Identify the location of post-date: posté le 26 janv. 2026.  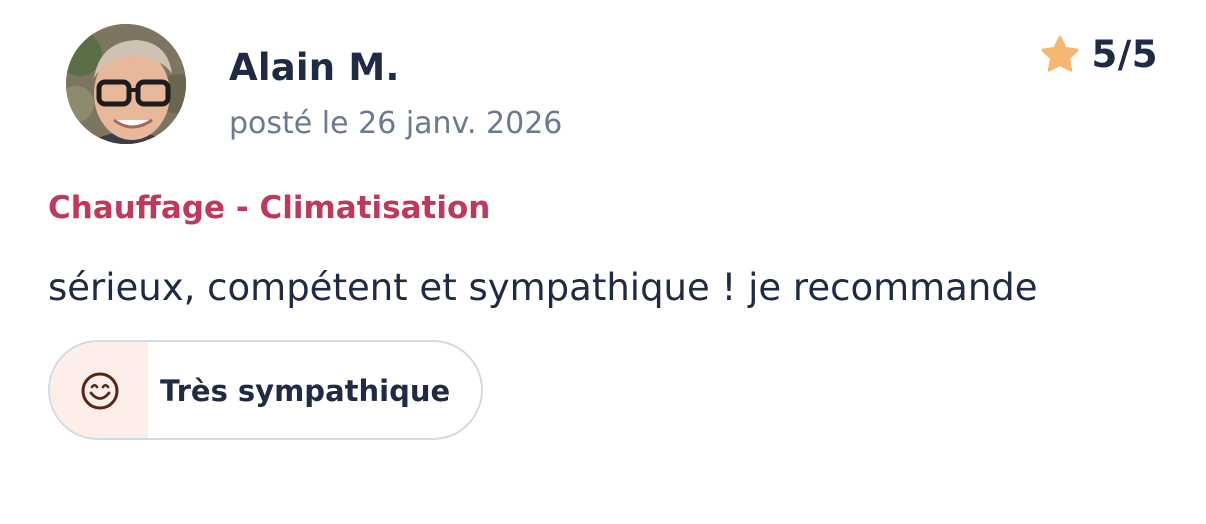
(396, 123).